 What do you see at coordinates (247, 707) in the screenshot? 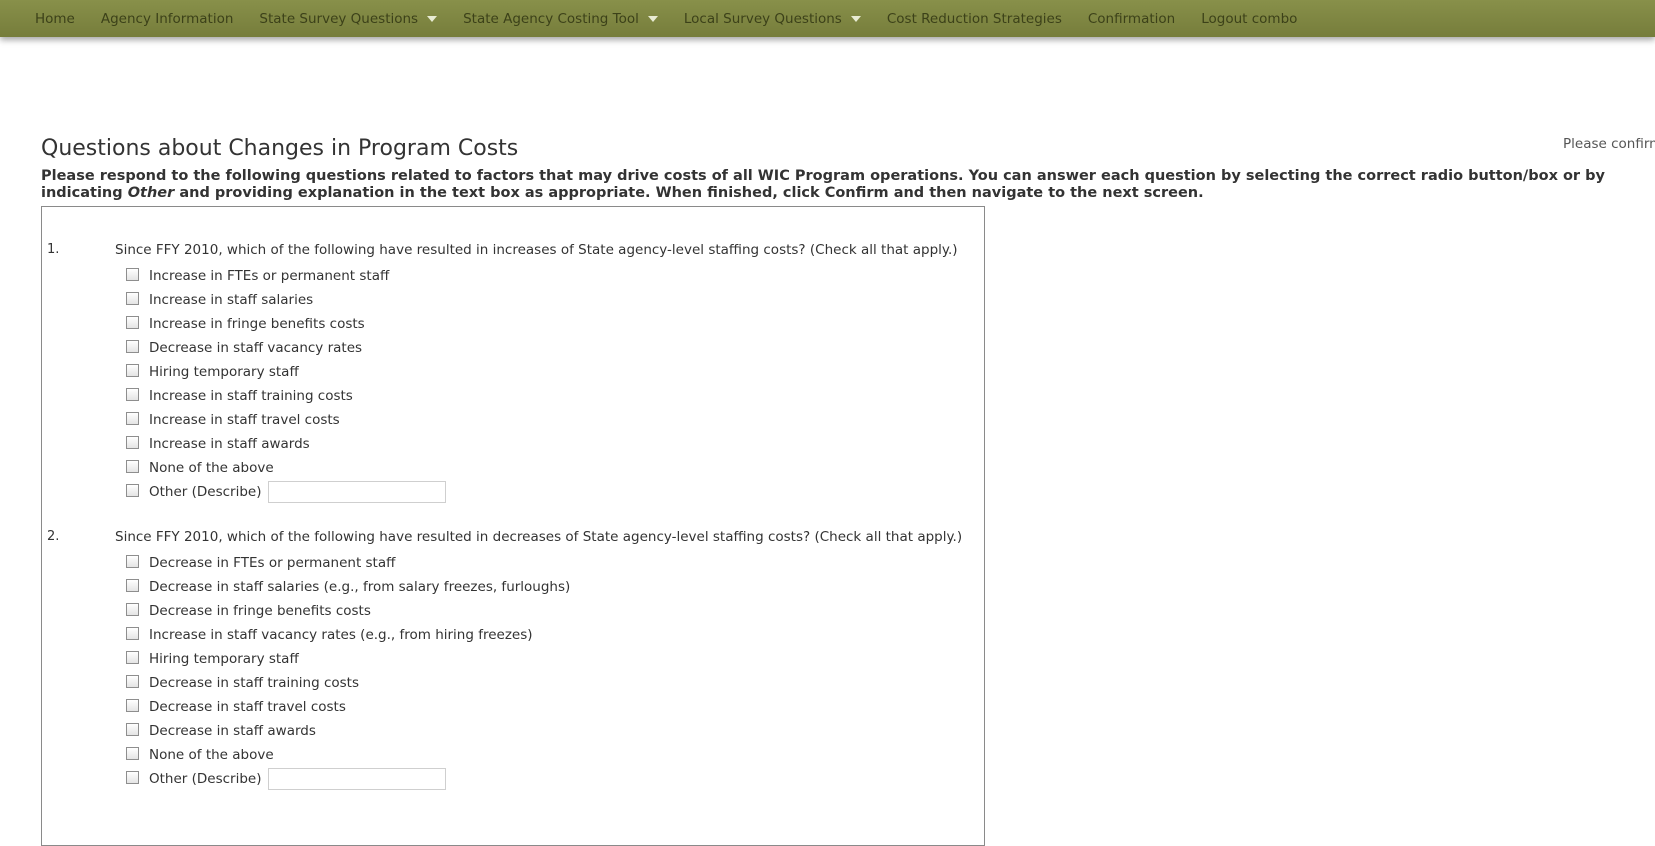
I see `option-label: Decrease in staff travel costs` at bounding box center [247, 707].